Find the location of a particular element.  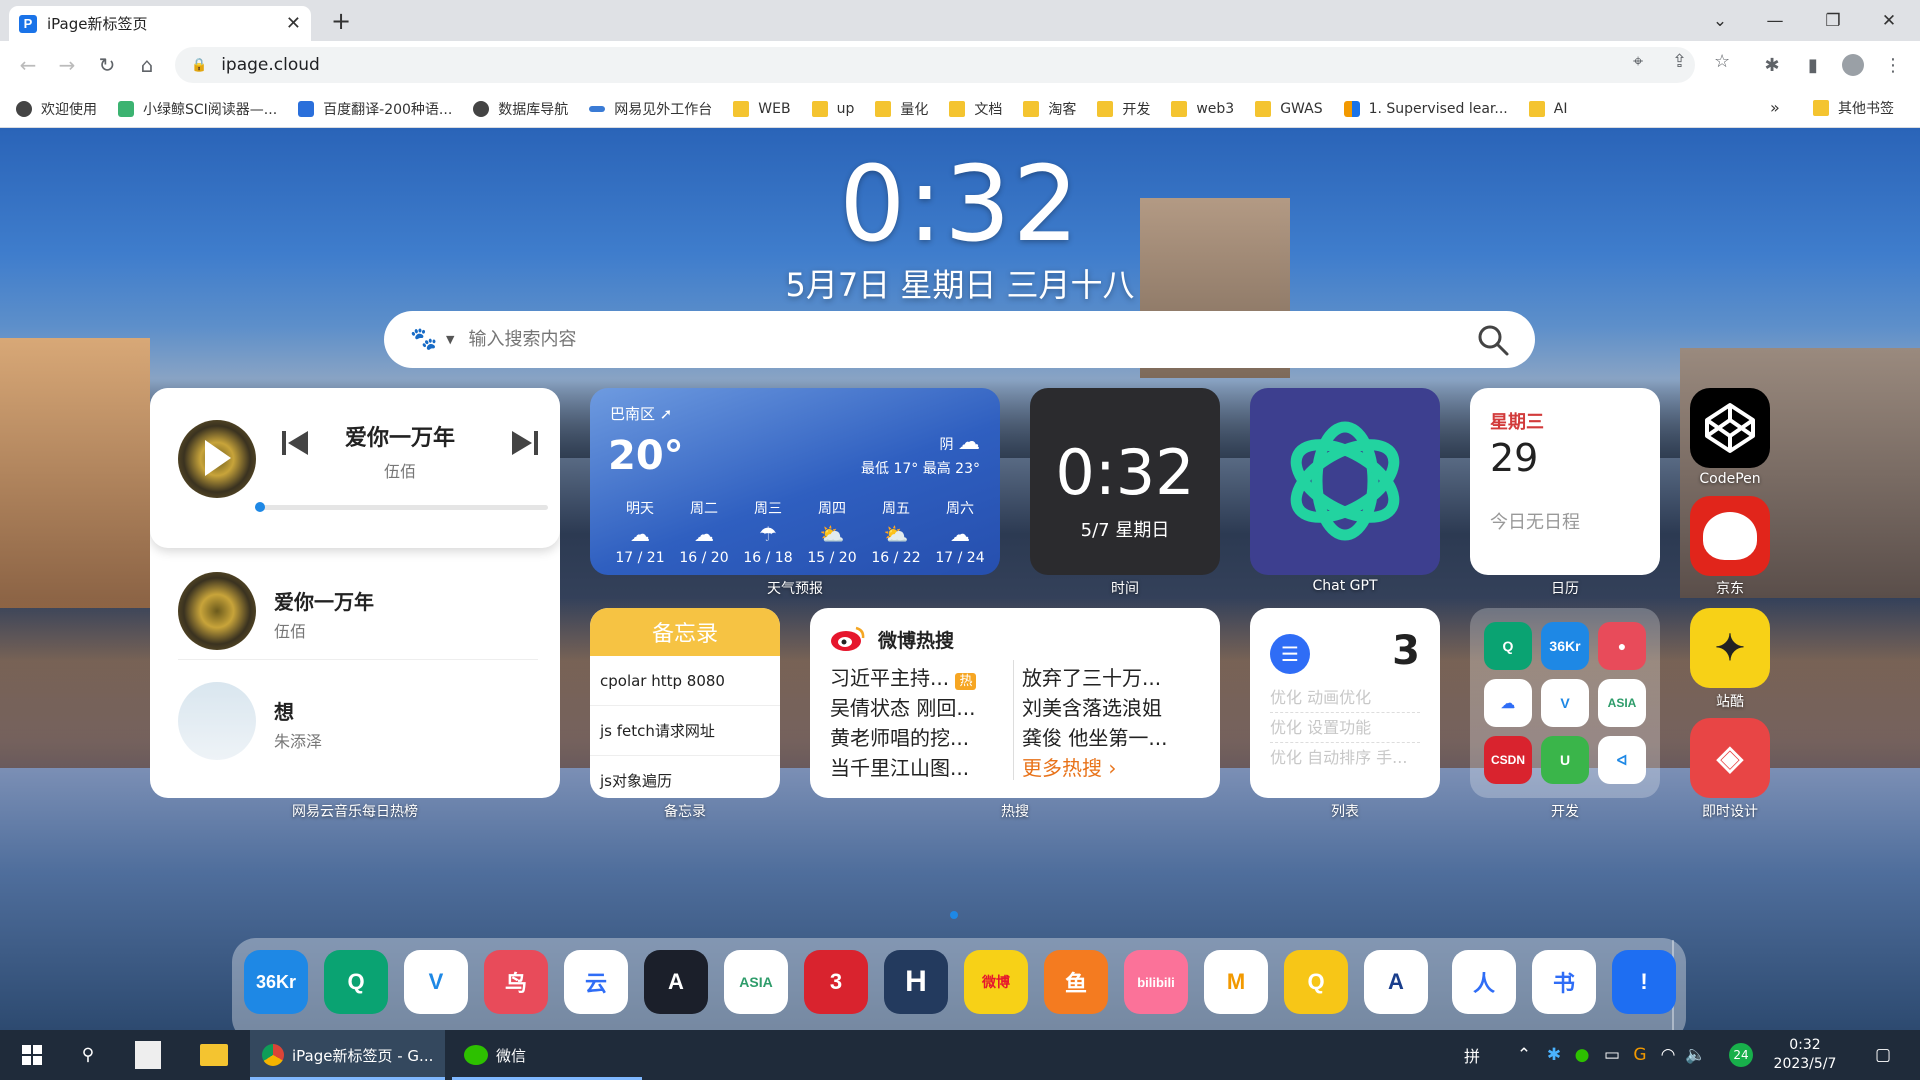

music-widget: 爱你一万年 伍佰 爱你一万年 伍佰 想 朱添泽 is located at coordinates (355, 593).